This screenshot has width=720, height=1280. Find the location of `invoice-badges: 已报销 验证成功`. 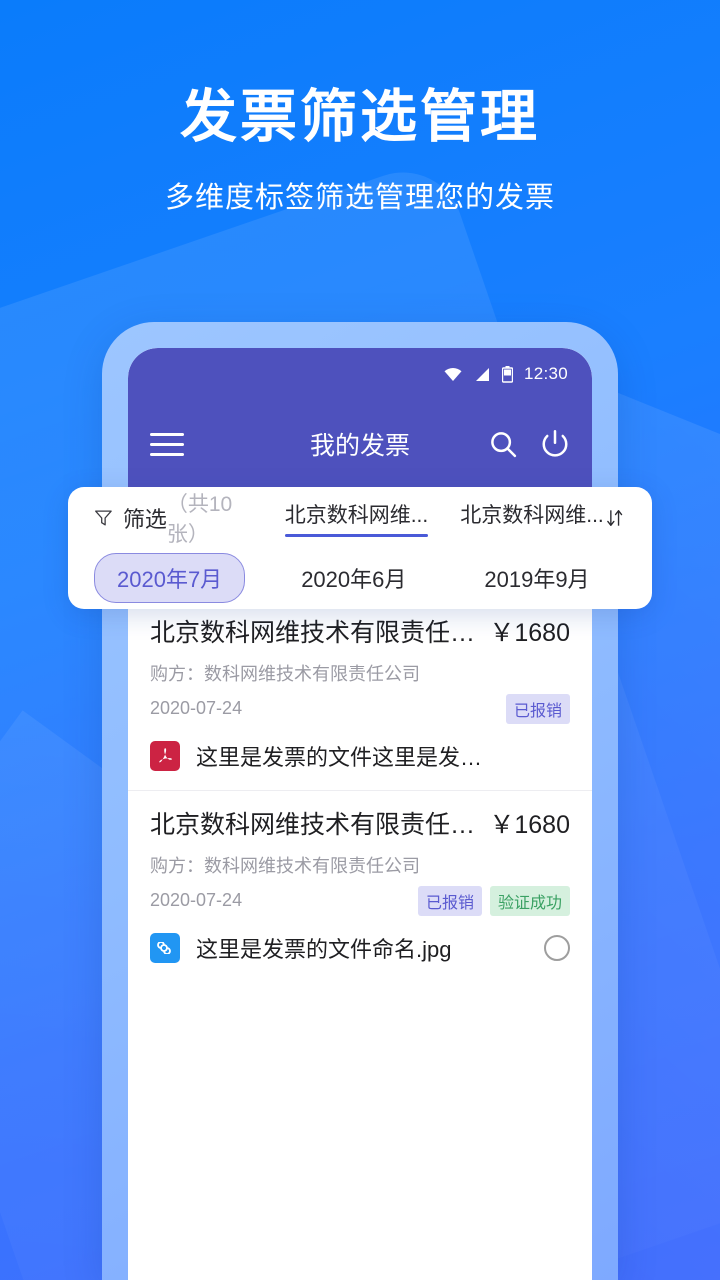

invoice-badges: 已报销 验证成功 is located at coordinates (493, 900).